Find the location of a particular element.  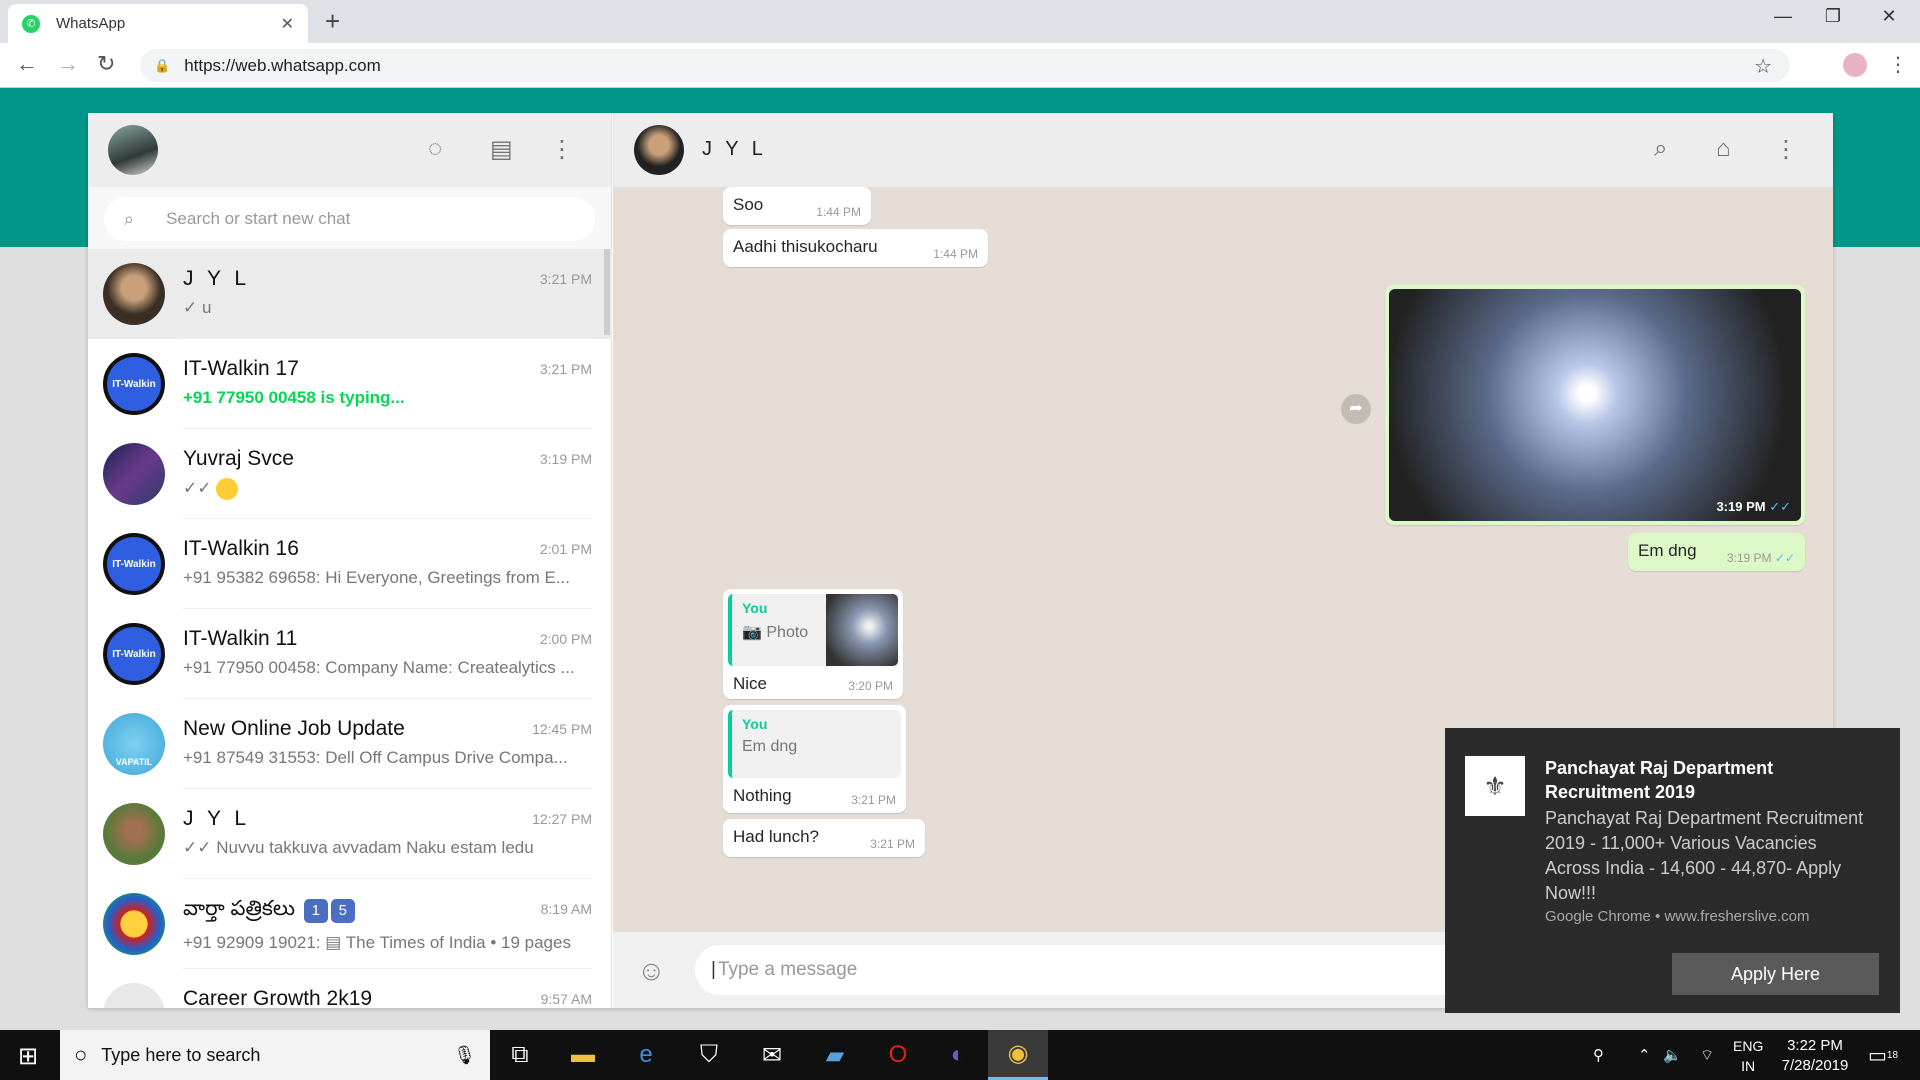

apply-here-button: Apply Here is located at coordinates (1775, 974).